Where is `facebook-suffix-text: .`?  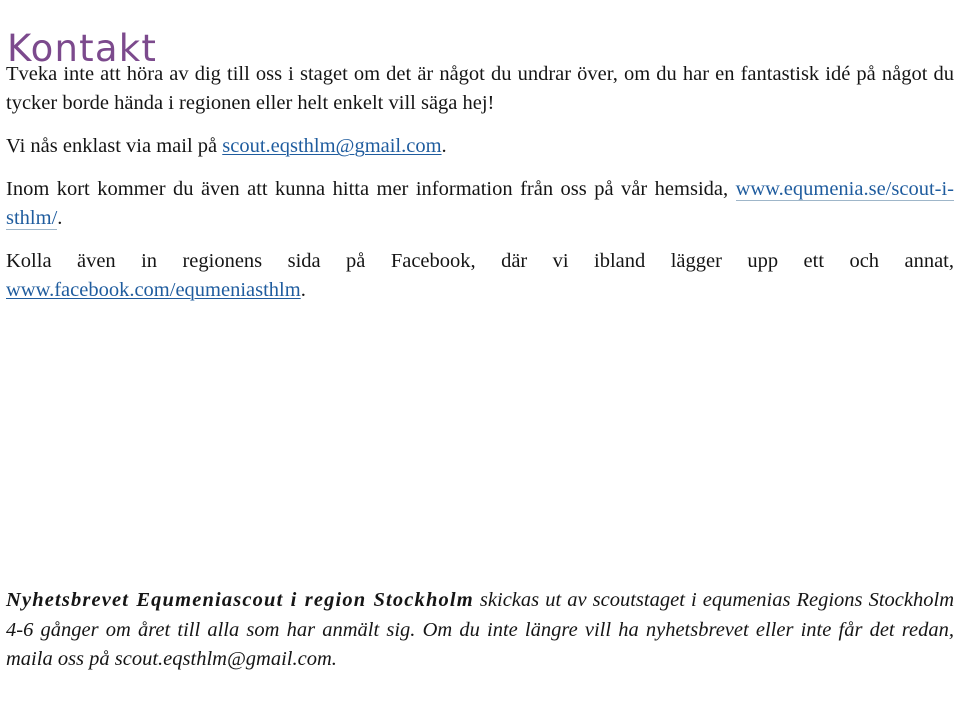 facebook-suffix-text: . is located at coordinates (303, 290).